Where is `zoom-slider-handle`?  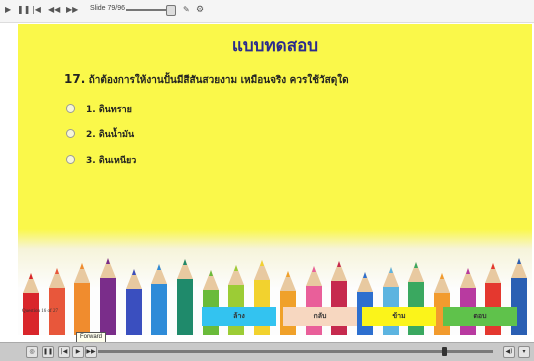 zoom-slider-handle is located at coordinates (171, 10).